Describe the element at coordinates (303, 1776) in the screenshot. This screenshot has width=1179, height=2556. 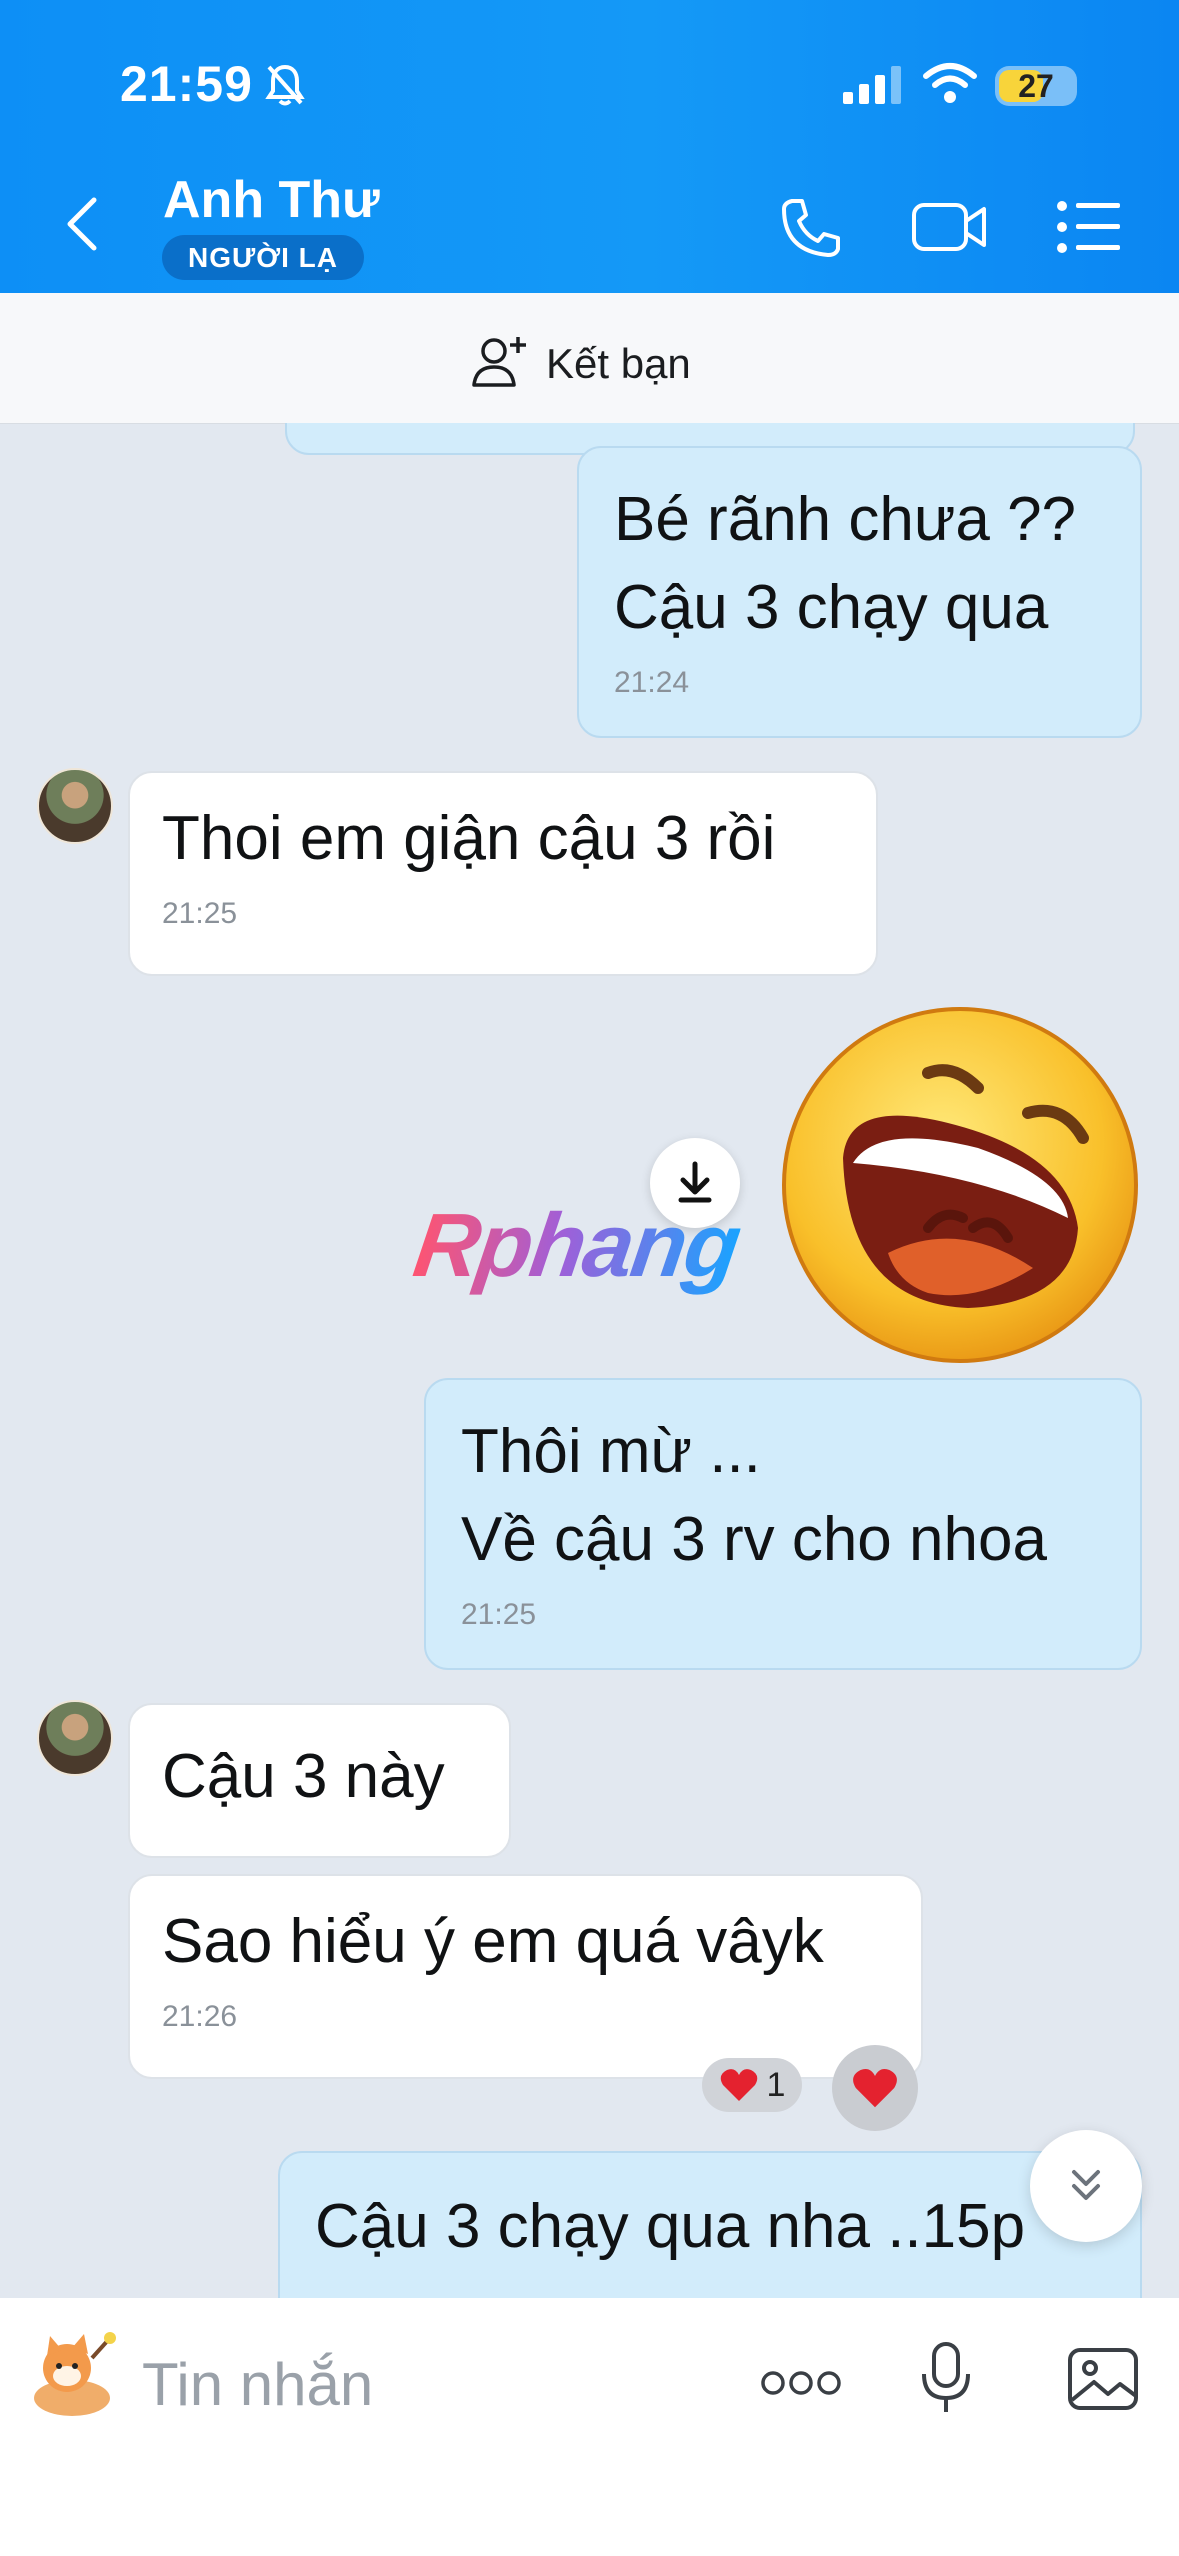
I see `message-text: Cậu 3 này` at that location.